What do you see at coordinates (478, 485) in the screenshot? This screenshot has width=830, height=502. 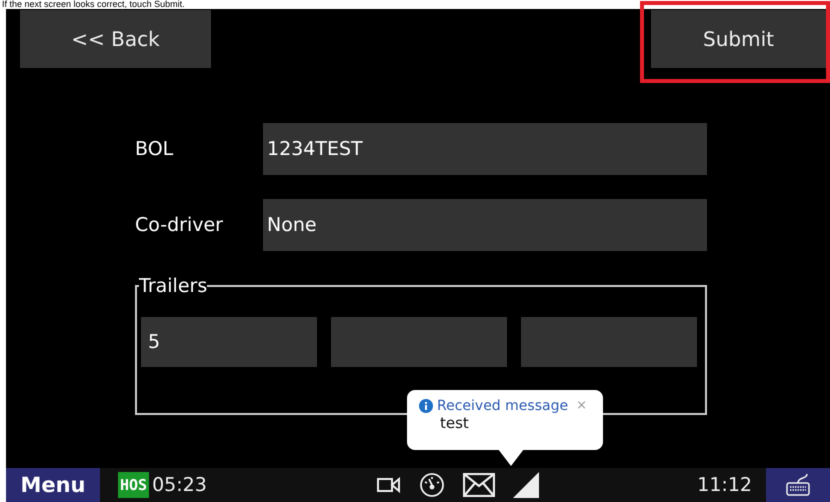 I see `envelope-icon` at bounding box center [478, 485].